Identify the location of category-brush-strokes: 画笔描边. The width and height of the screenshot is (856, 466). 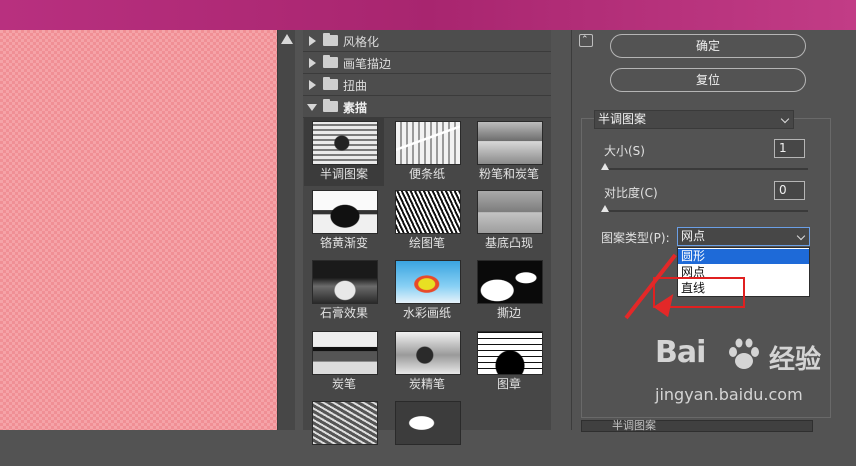
(427, 63).